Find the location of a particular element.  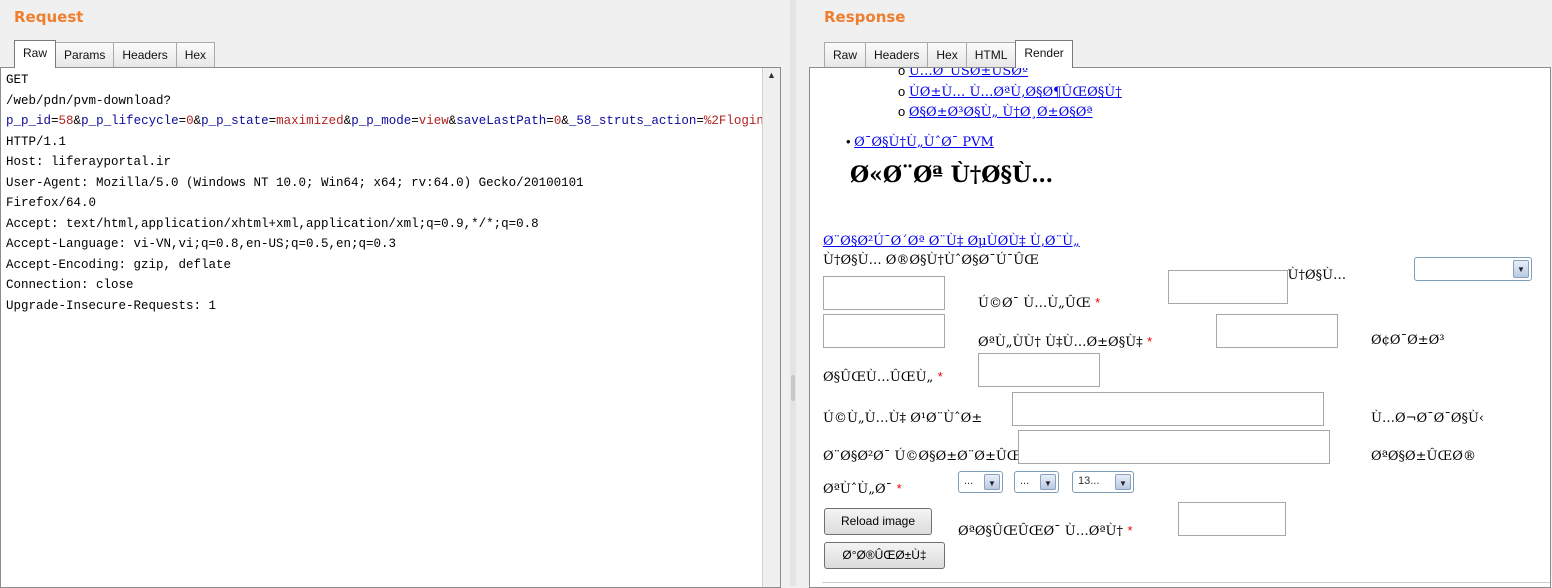

first-name-input is located at coordinates (1228, 287).